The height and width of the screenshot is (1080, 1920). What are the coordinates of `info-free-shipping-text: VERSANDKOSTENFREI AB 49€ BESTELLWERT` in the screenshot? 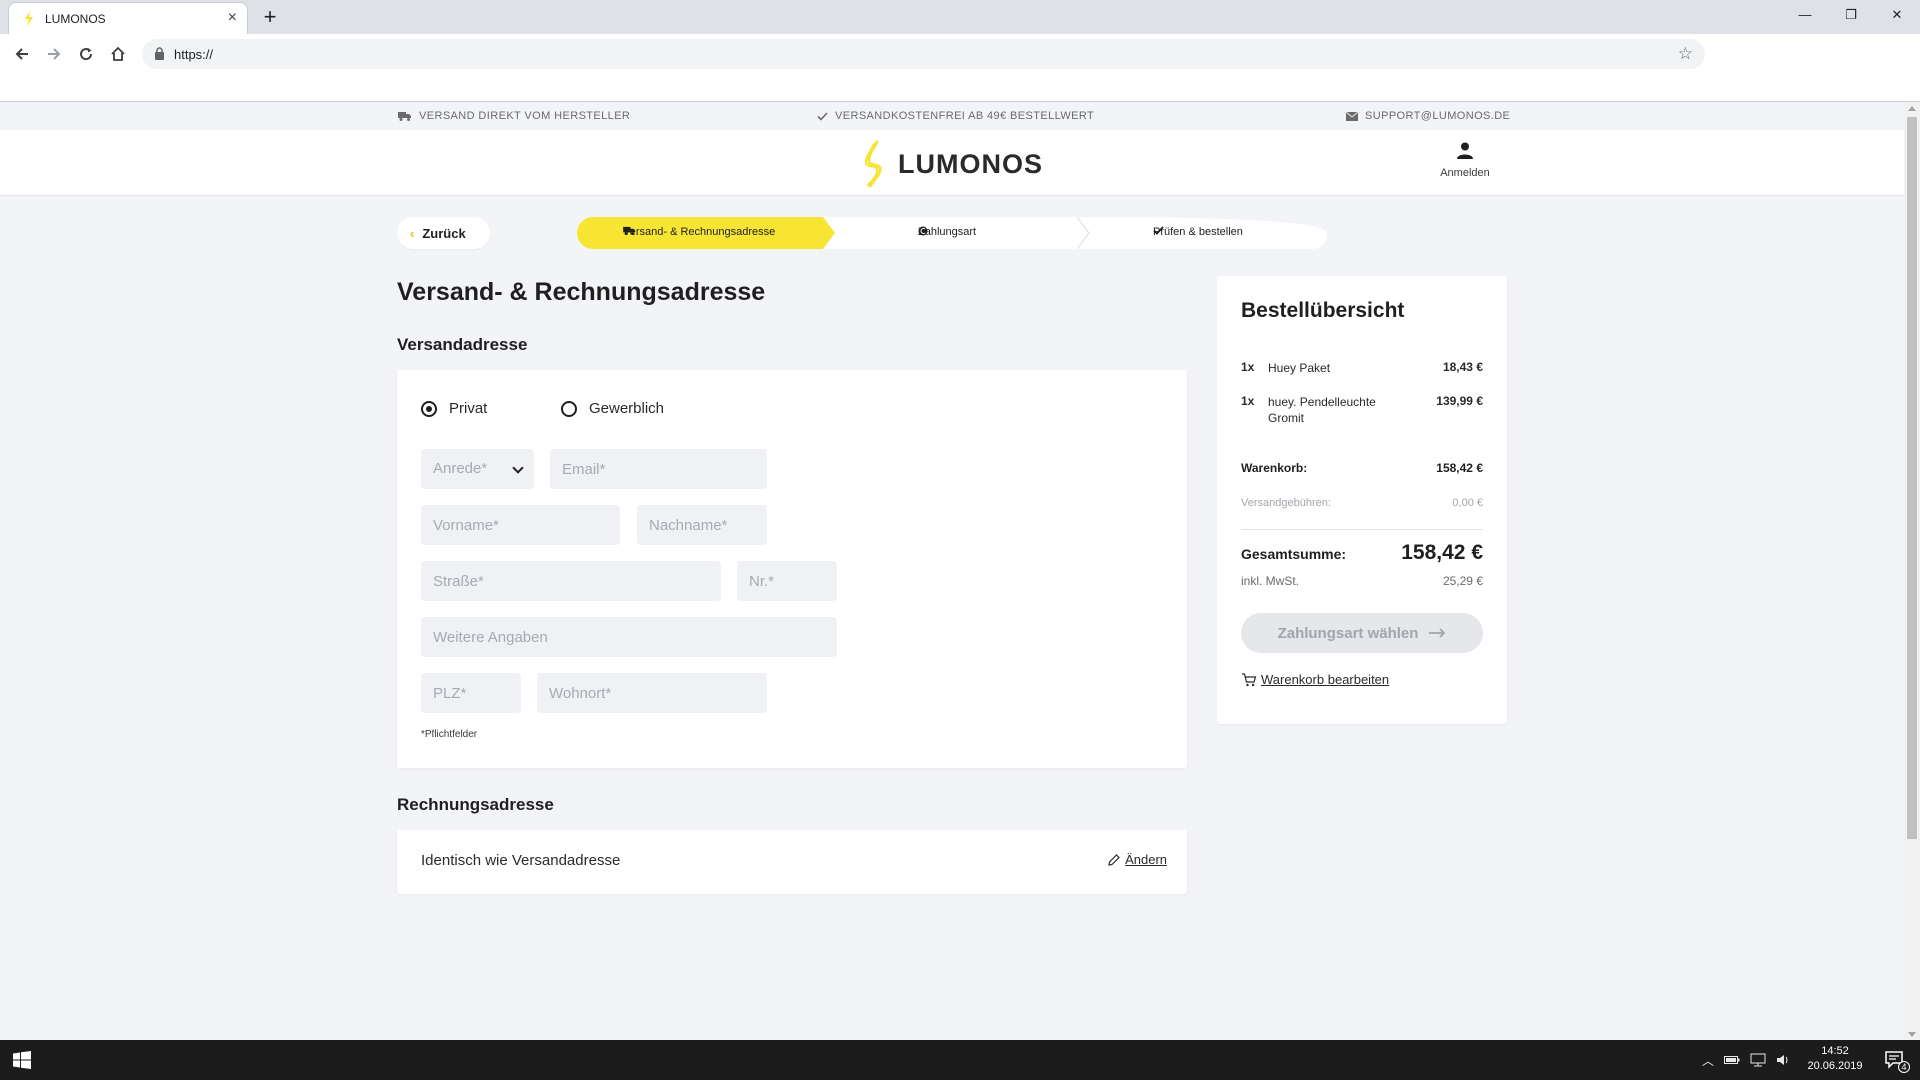 It's located at (965, 116).